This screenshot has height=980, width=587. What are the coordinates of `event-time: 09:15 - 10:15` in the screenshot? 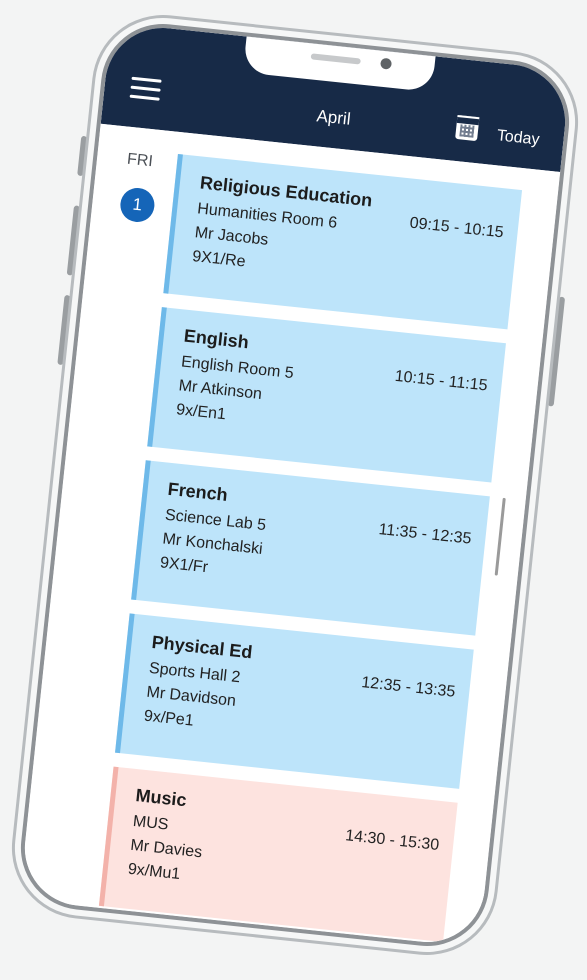 It's located at (456, 228).